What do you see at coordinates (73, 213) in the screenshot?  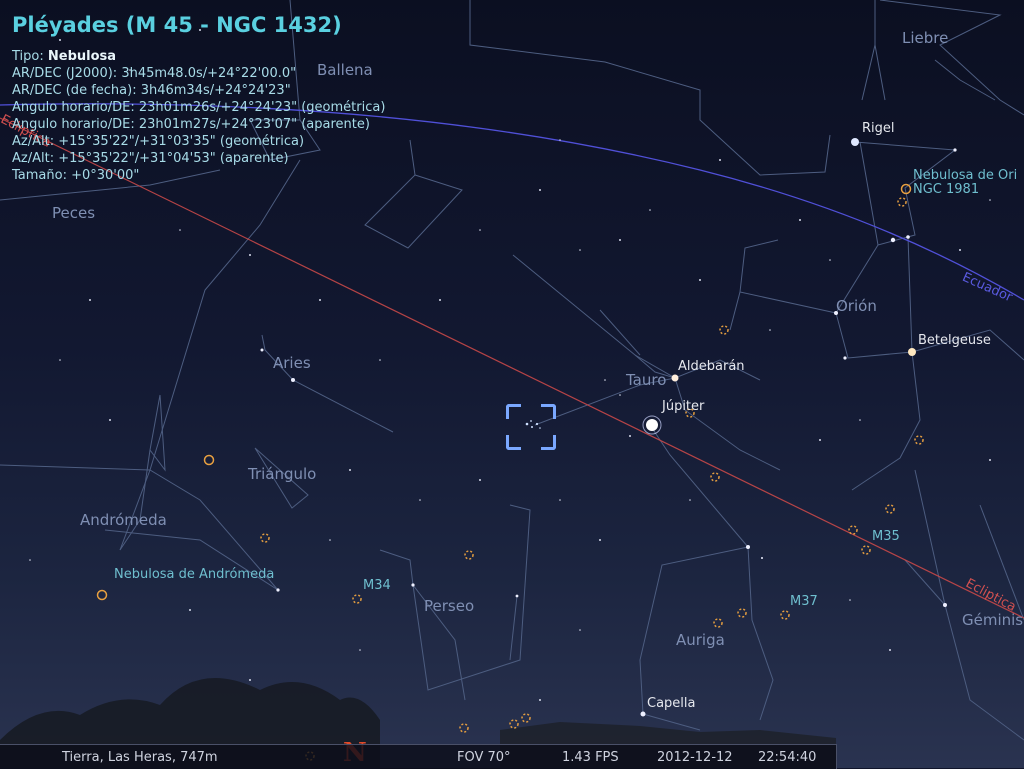 I see `constellation-label-peces: Peces` at bounding box center [73, 213].